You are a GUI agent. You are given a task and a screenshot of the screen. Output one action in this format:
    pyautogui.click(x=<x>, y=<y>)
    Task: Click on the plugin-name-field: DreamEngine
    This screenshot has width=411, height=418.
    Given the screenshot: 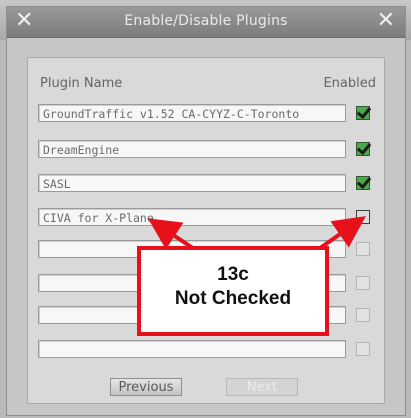 What is the action you would take?
    pyautogui.click(x=192, y=149)
    